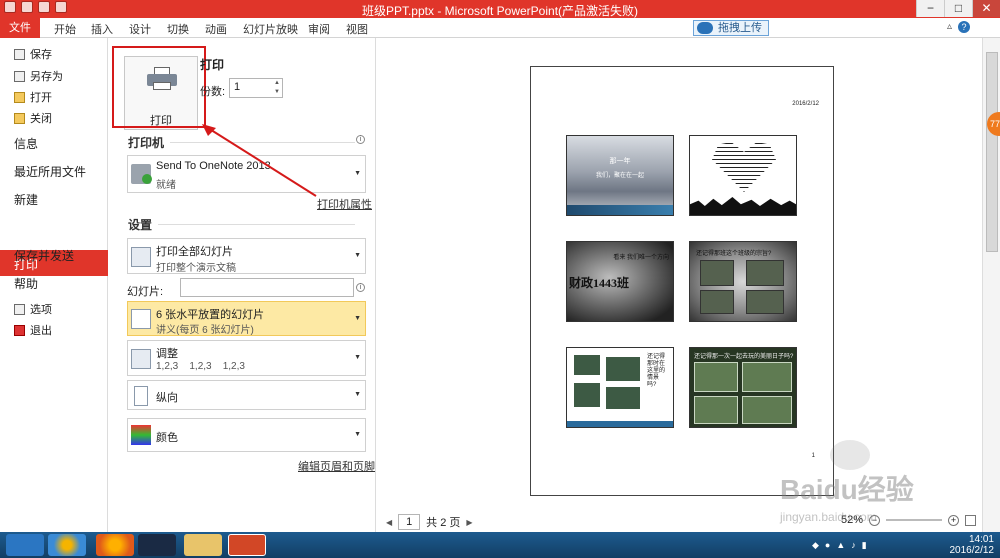  What do you see at coordinates (41, 119) in the screenshot?
I see `nav-close-label: 关闭` at bounding box center [41, 119].